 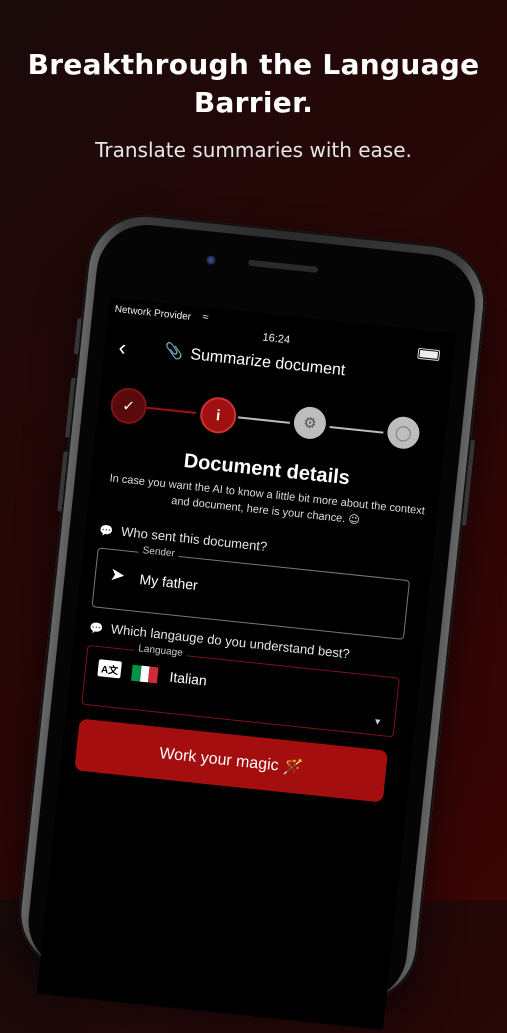 What do you see at coordinates (122, 348) in the screenshot?
I see `chevron-left-icon: ‹` at bounding box center [122, 348].